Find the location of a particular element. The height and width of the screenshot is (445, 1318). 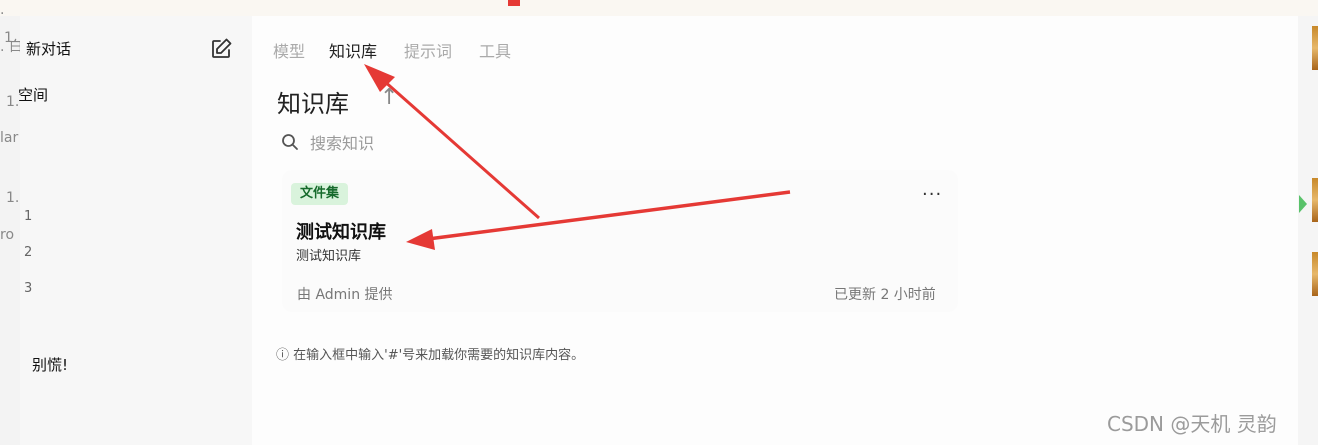

sidebar-bottom-text: 别慌! is located at coordinates (50, 365).